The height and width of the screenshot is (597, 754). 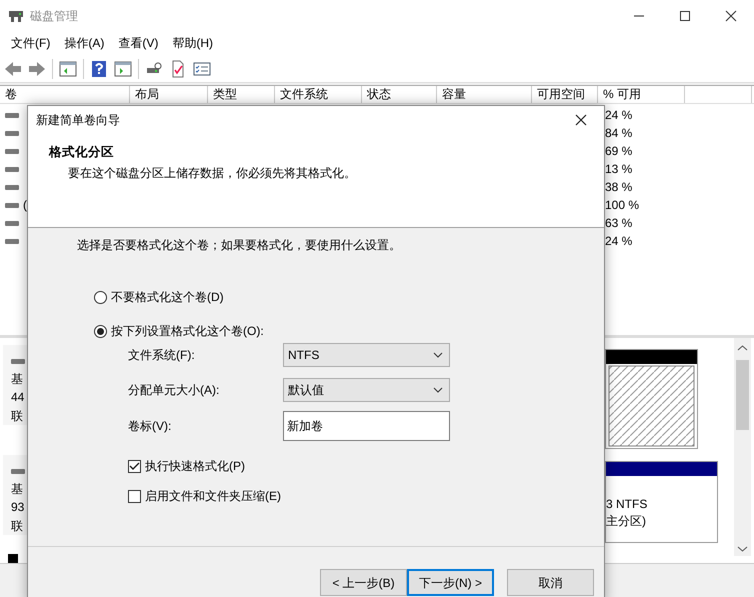 What do you see at coordinates (550, 582) in the screenshot?
I see `wizard-button: 取消` at bounding box center [550, 582].